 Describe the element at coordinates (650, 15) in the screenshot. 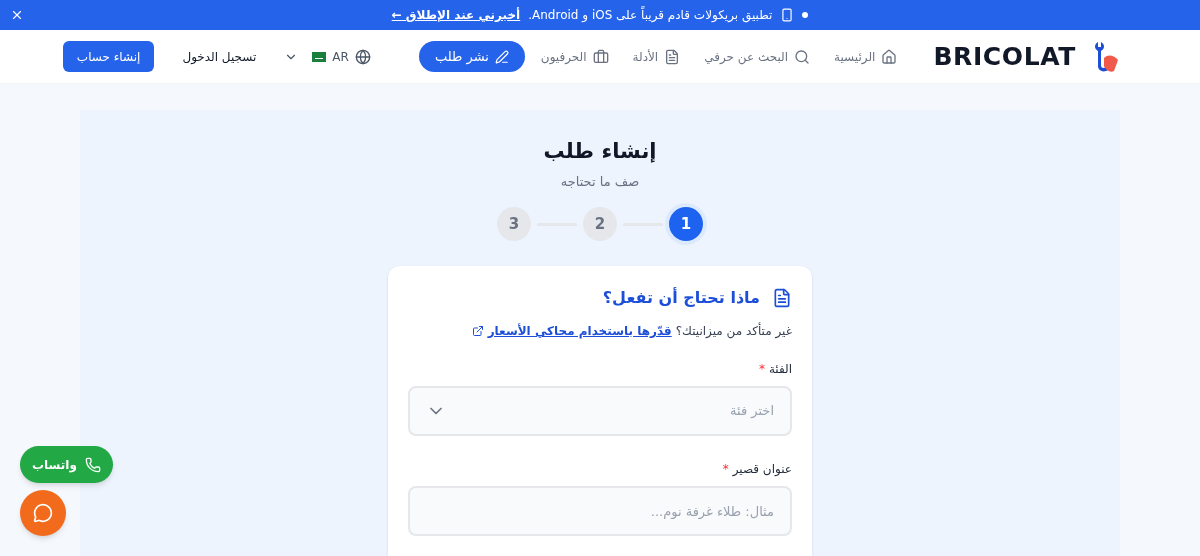

I see `announcement-text: تطبيق بريكولات قادم قريباً على iOS و Android.` at that location.